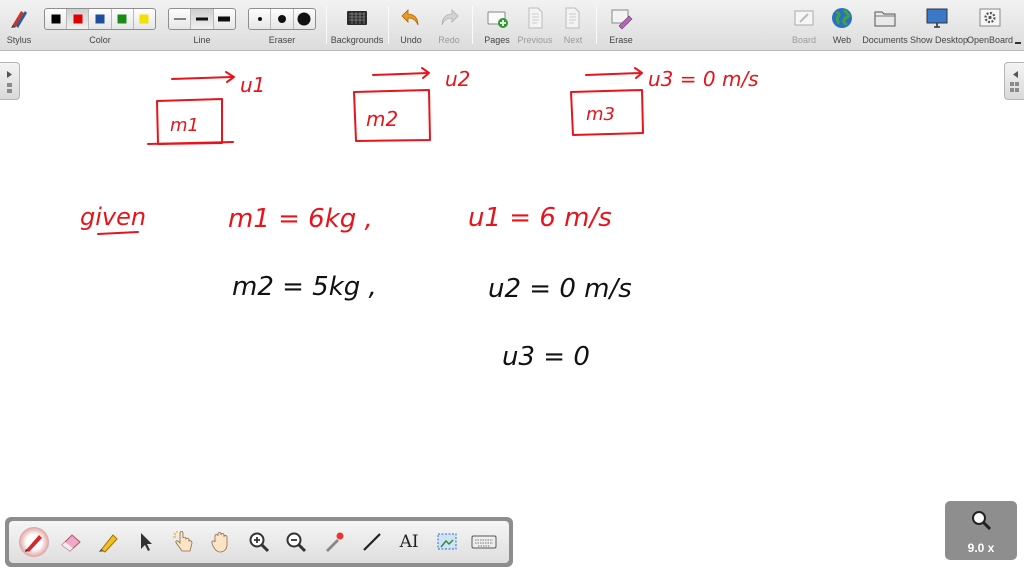 The height and width of the screenshot is (576, 1024). I want to click on highlighter-icon, so click(108, 543).